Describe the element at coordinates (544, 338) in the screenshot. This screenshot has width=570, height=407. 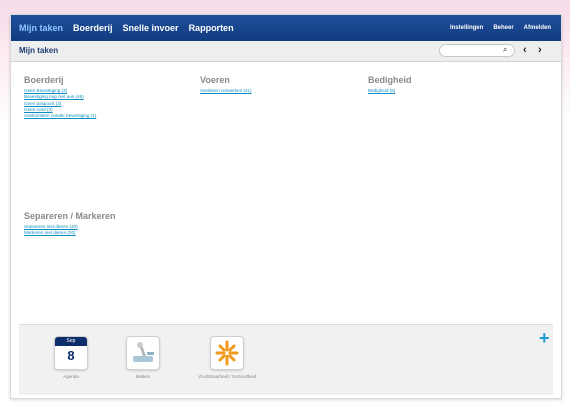
I see `add-shortcut-icon: +` at that location.